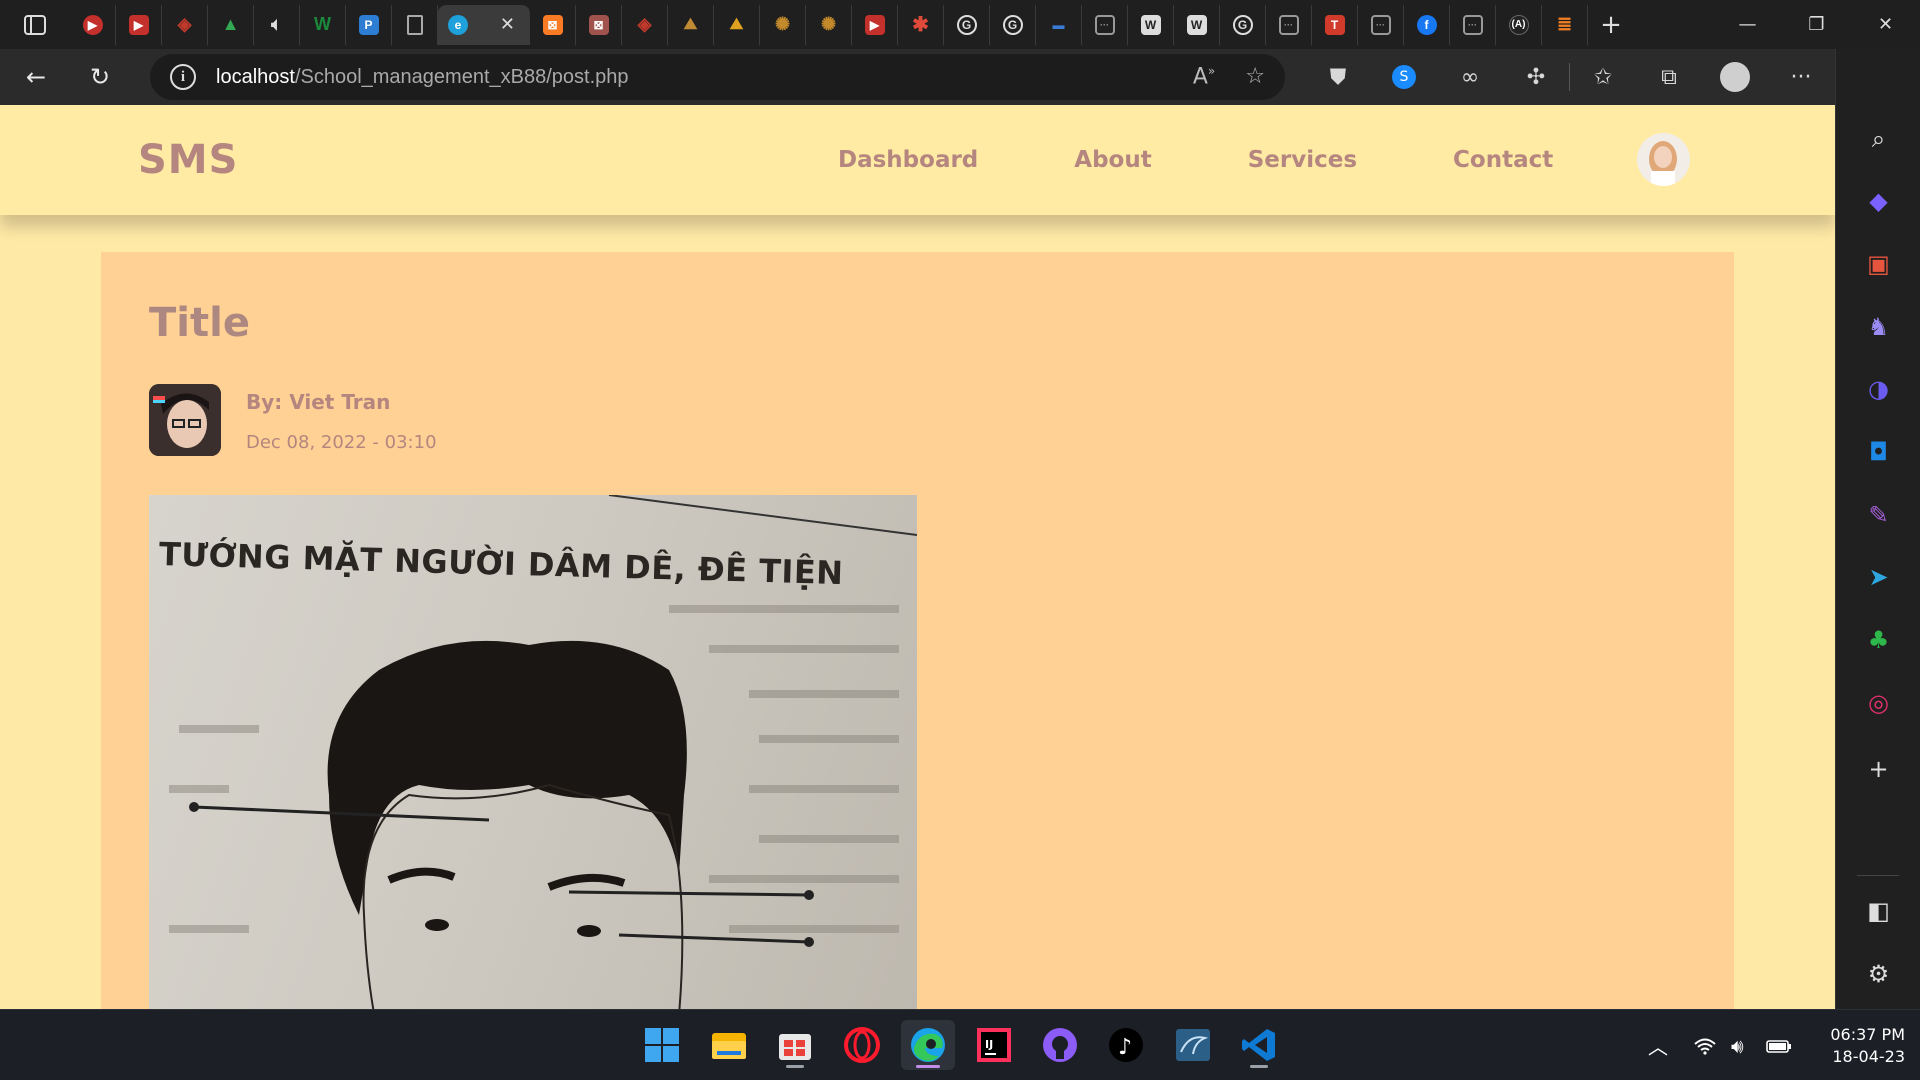 The width and height of the screenshot is (1920, 1080). What do you see at coordinates (1878, 974) in the screenshot?
I see `settings-icon: ⚙` at bounding box center [1878, 974].